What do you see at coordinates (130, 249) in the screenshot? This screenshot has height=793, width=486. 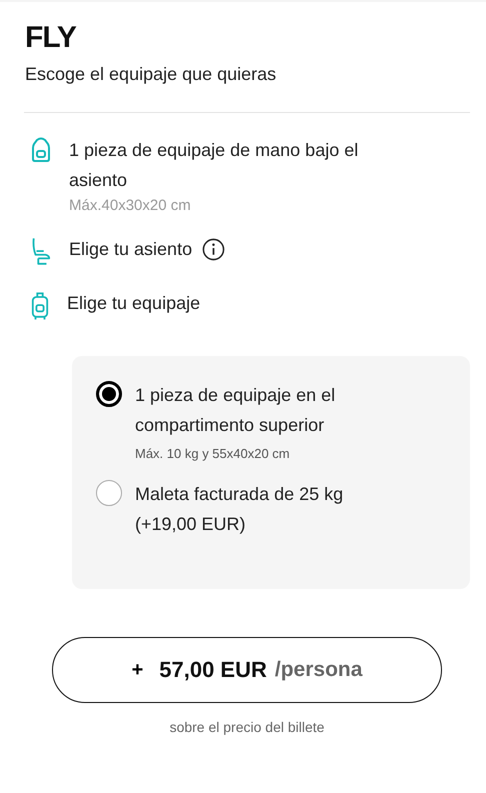 I see `feature-label: Elige tu asiento` at bounding box center [130, 249].